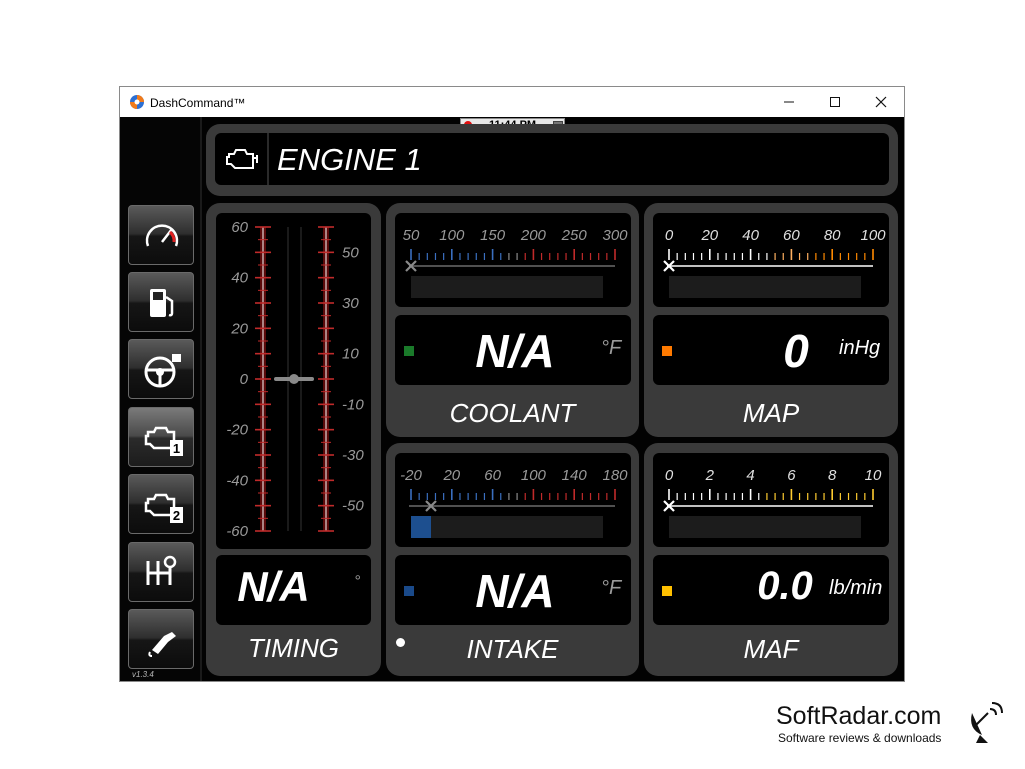 The image size is (1025, 769). What do you see at coordinates (293, 648) in the screenshot?
I see `timing-label: TIMING` at bounding box center [293, 648].